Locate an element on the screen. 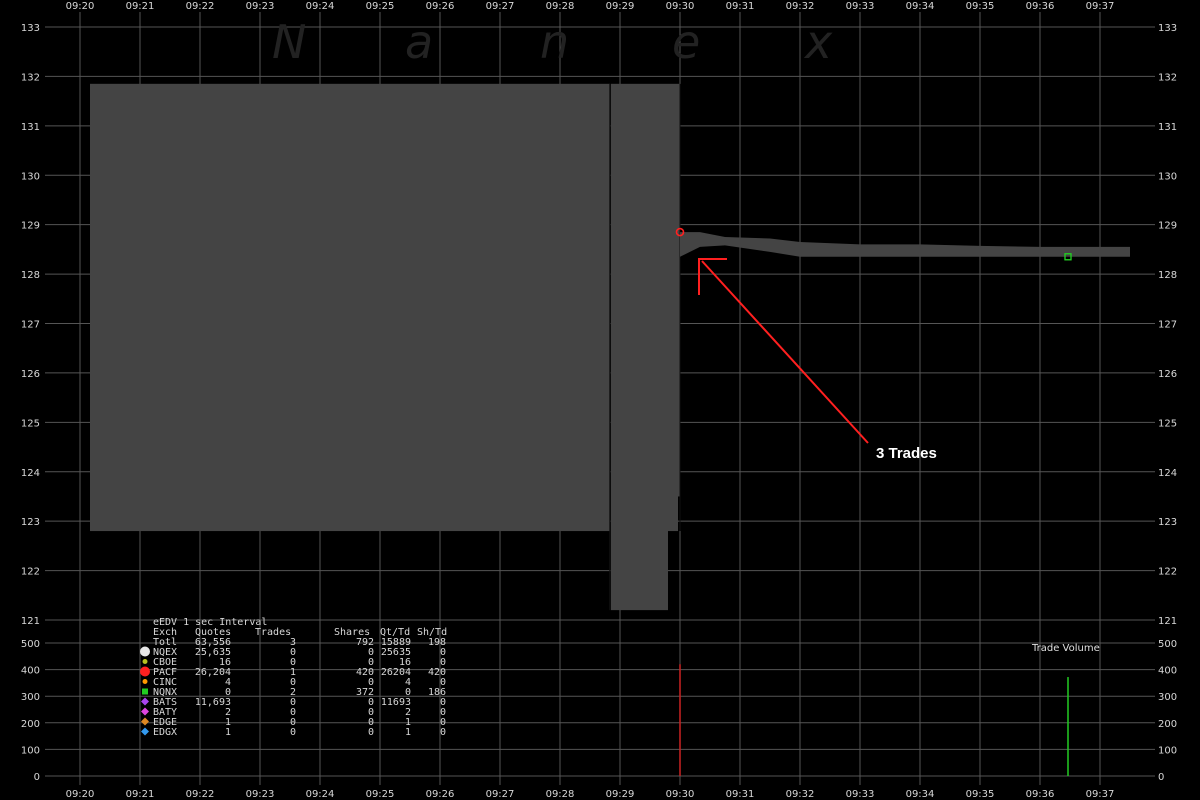  volume-tick-label-right: 400 is located at coordinates (1167, 671).